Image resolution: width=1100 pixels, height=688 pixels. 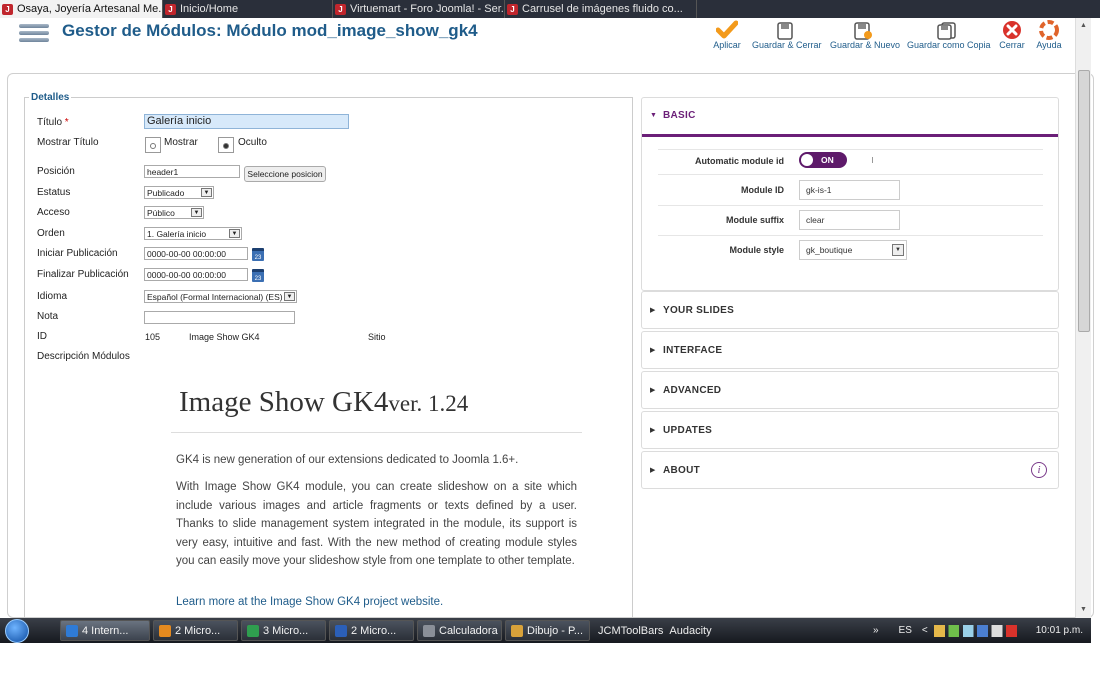 What do you see at coordinates (1083, 25) in the screenshot?
I see `scroll-up-icon: ▲` at bounding box center [1083, 25].